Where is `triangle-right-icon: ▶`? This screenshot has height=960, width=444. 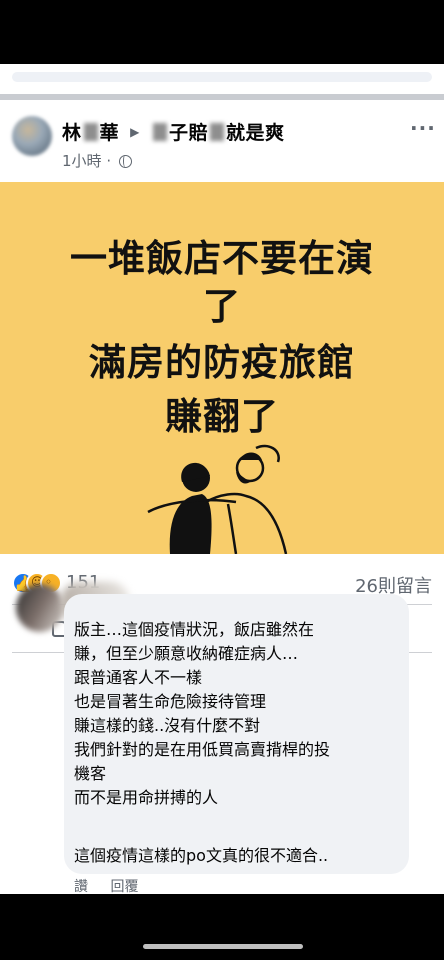 triangle-right-icon: ▶ is located at coordinates (135, 132).